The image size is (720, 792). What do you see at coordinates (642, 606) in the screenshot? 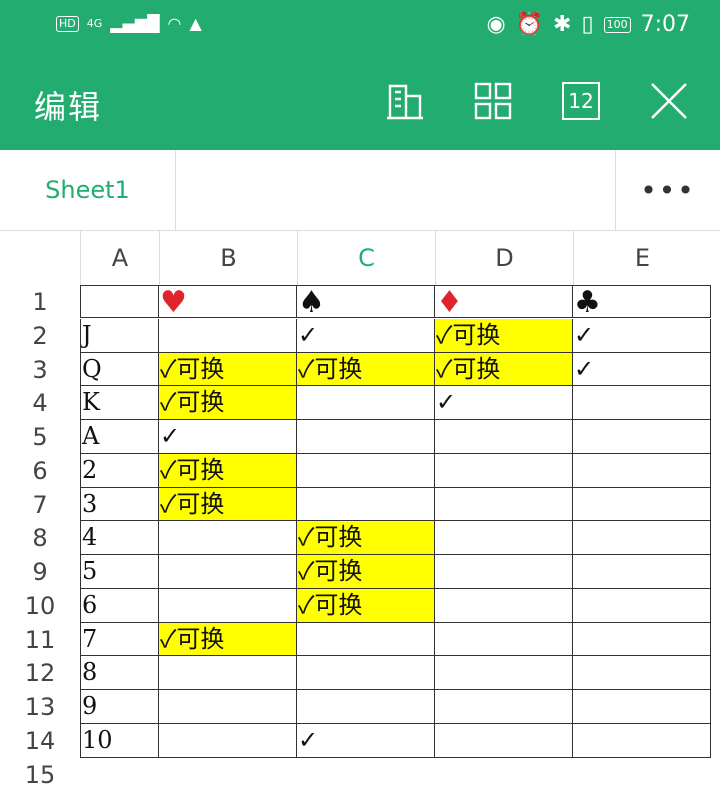
I see `cell-E10` at bounding box center [642, 606].